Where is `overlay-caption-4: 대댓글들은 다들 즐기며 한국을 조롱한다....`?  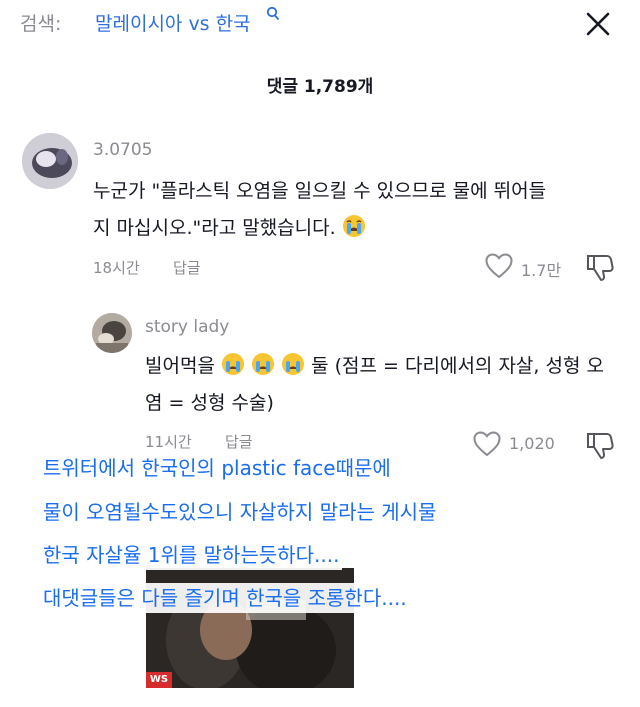 overlay-caption-4: 대댓글들은 다들 즐기며 한국을 조롱한다.... is located at coordinates (225, 598).